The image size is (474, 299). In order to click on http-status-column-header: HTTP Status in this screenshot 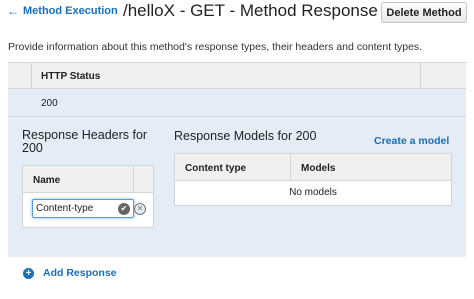, I will do `click(71, 76)`.